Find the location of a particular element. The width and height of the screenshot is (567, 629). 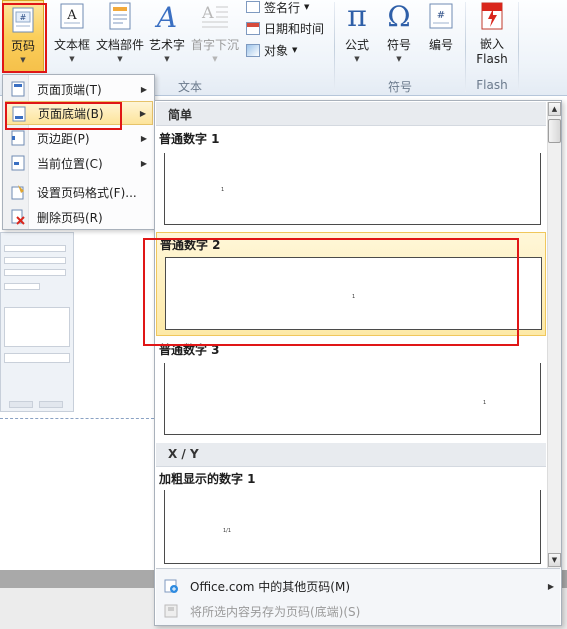

menu-item-remove-page-numbers: 删除页码(R) is located at coordinates (79, 217).